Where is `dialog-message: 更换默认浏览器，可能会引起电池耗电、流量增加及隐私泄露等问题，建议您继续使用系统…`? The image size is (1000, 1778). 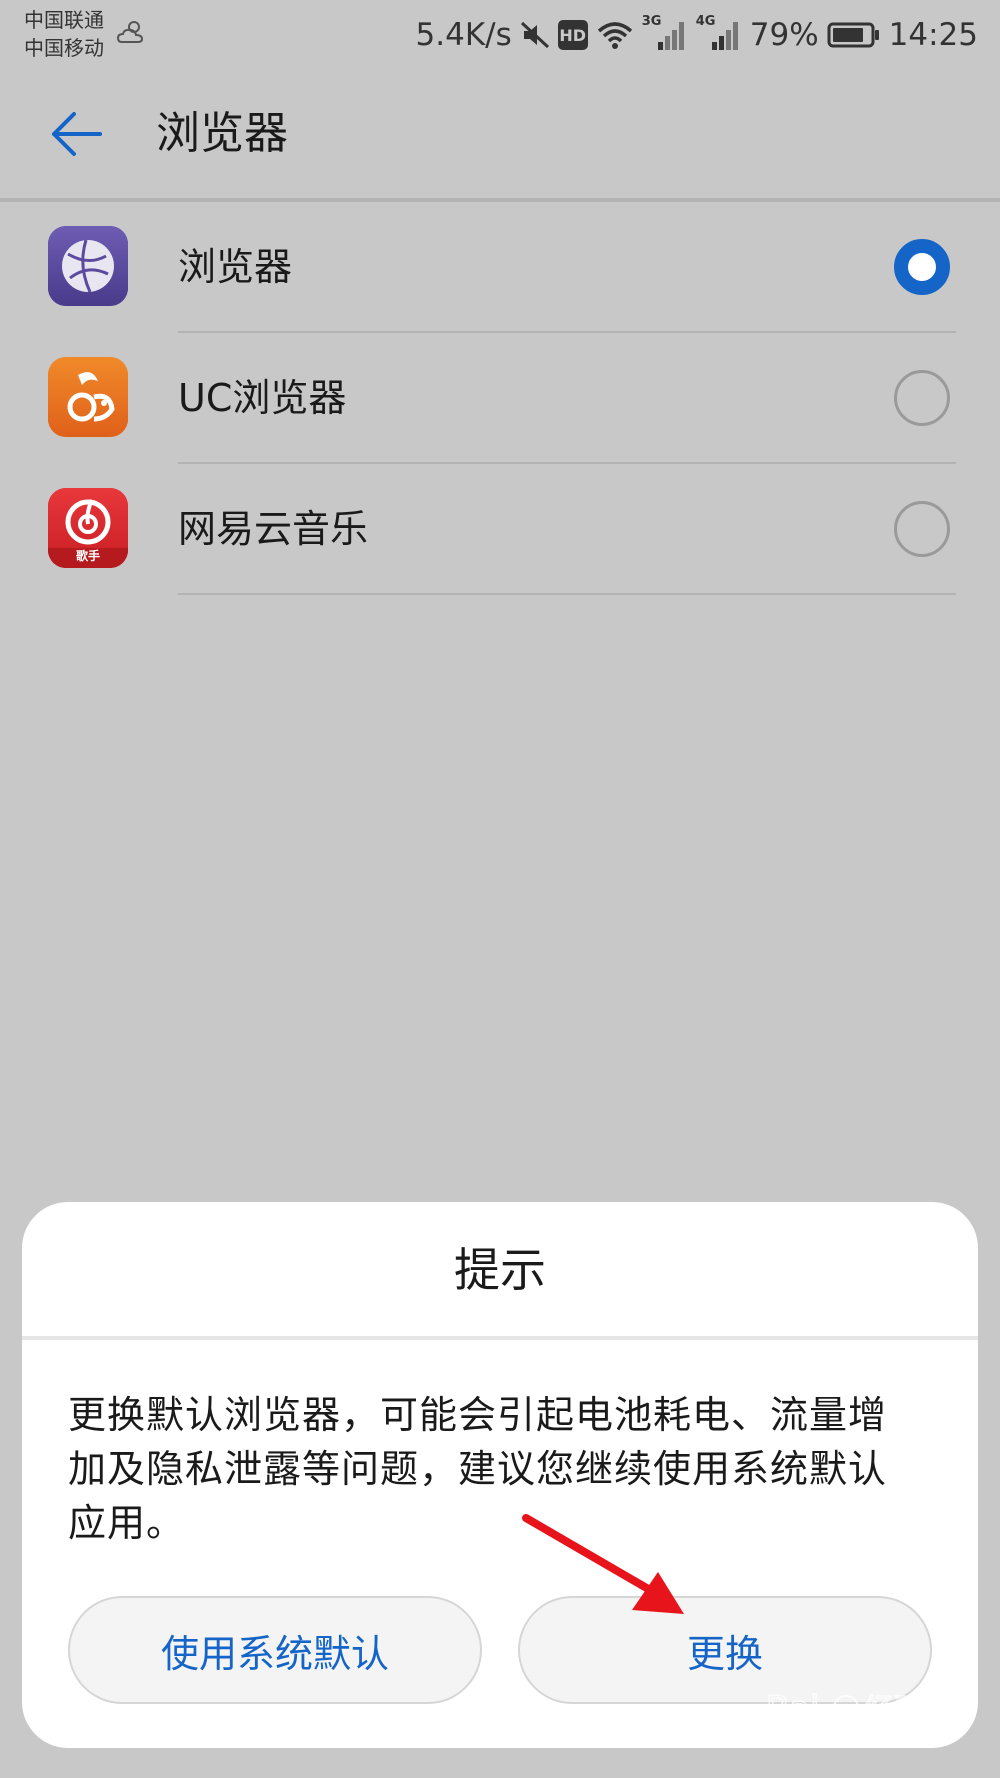 dialog-message: 更换默认浏览器，可能会引起电池耗电、流量增加及隐私泄露等问题，建议您继续使用系统… is located at coordinates (478, 1469).